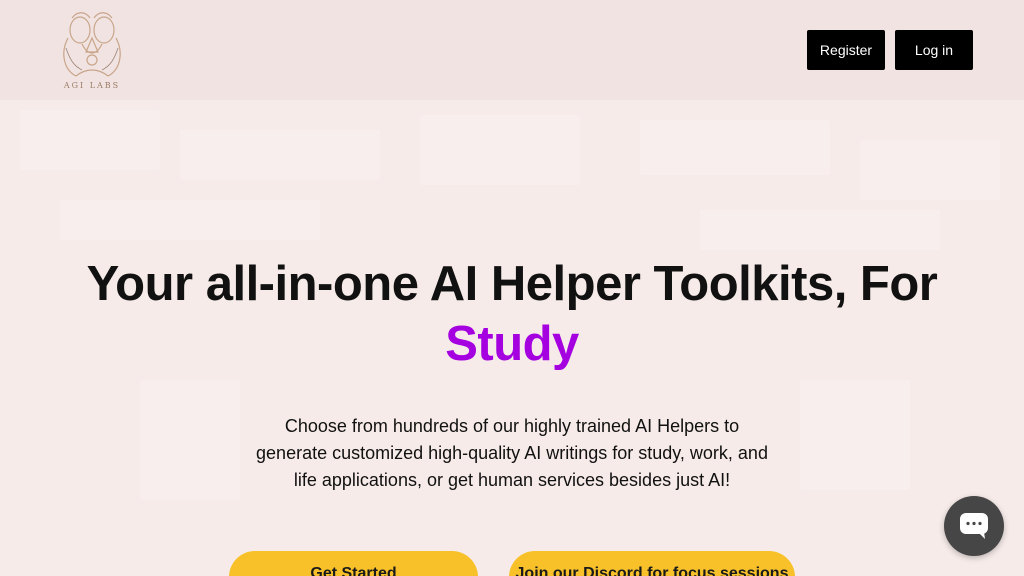 This screenshot has width=1024, height=576. I want to click on join-discord-button: Join our Discord for focus sessions, so click(652, 563).